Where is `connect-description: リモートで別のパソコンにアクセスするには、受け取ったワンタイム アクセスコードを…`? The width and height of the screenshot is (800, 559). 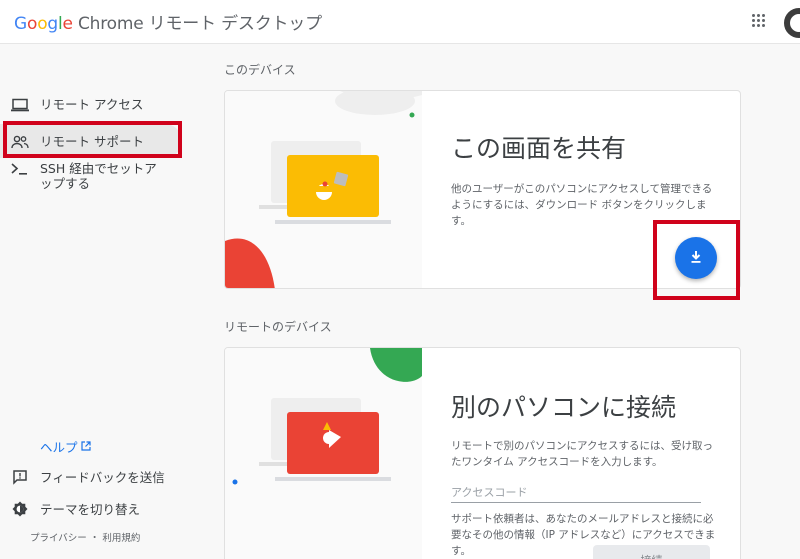 connect-description: リモートで別のパソコンにアクセスするには、受け取ったワンタイム アクセスコードを… is located at coordinates (582, 454).